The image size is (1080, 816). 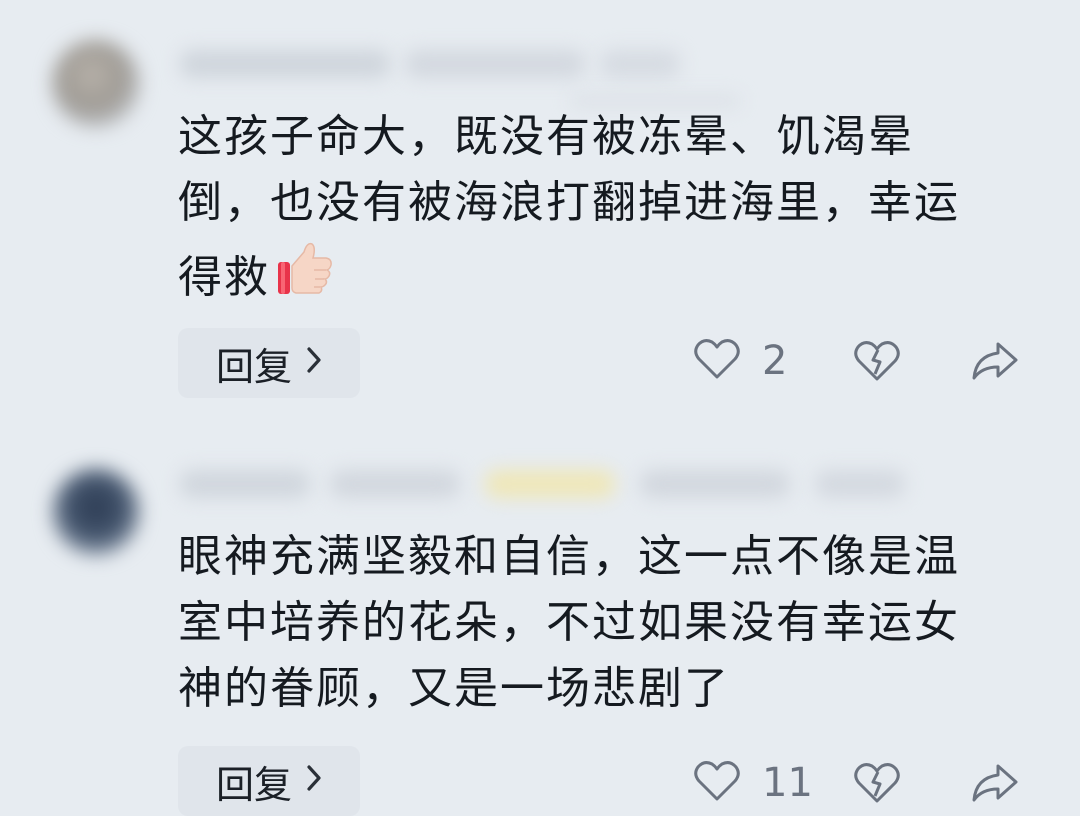 I want to click on like-count: 2, so click(x=775, y=361).